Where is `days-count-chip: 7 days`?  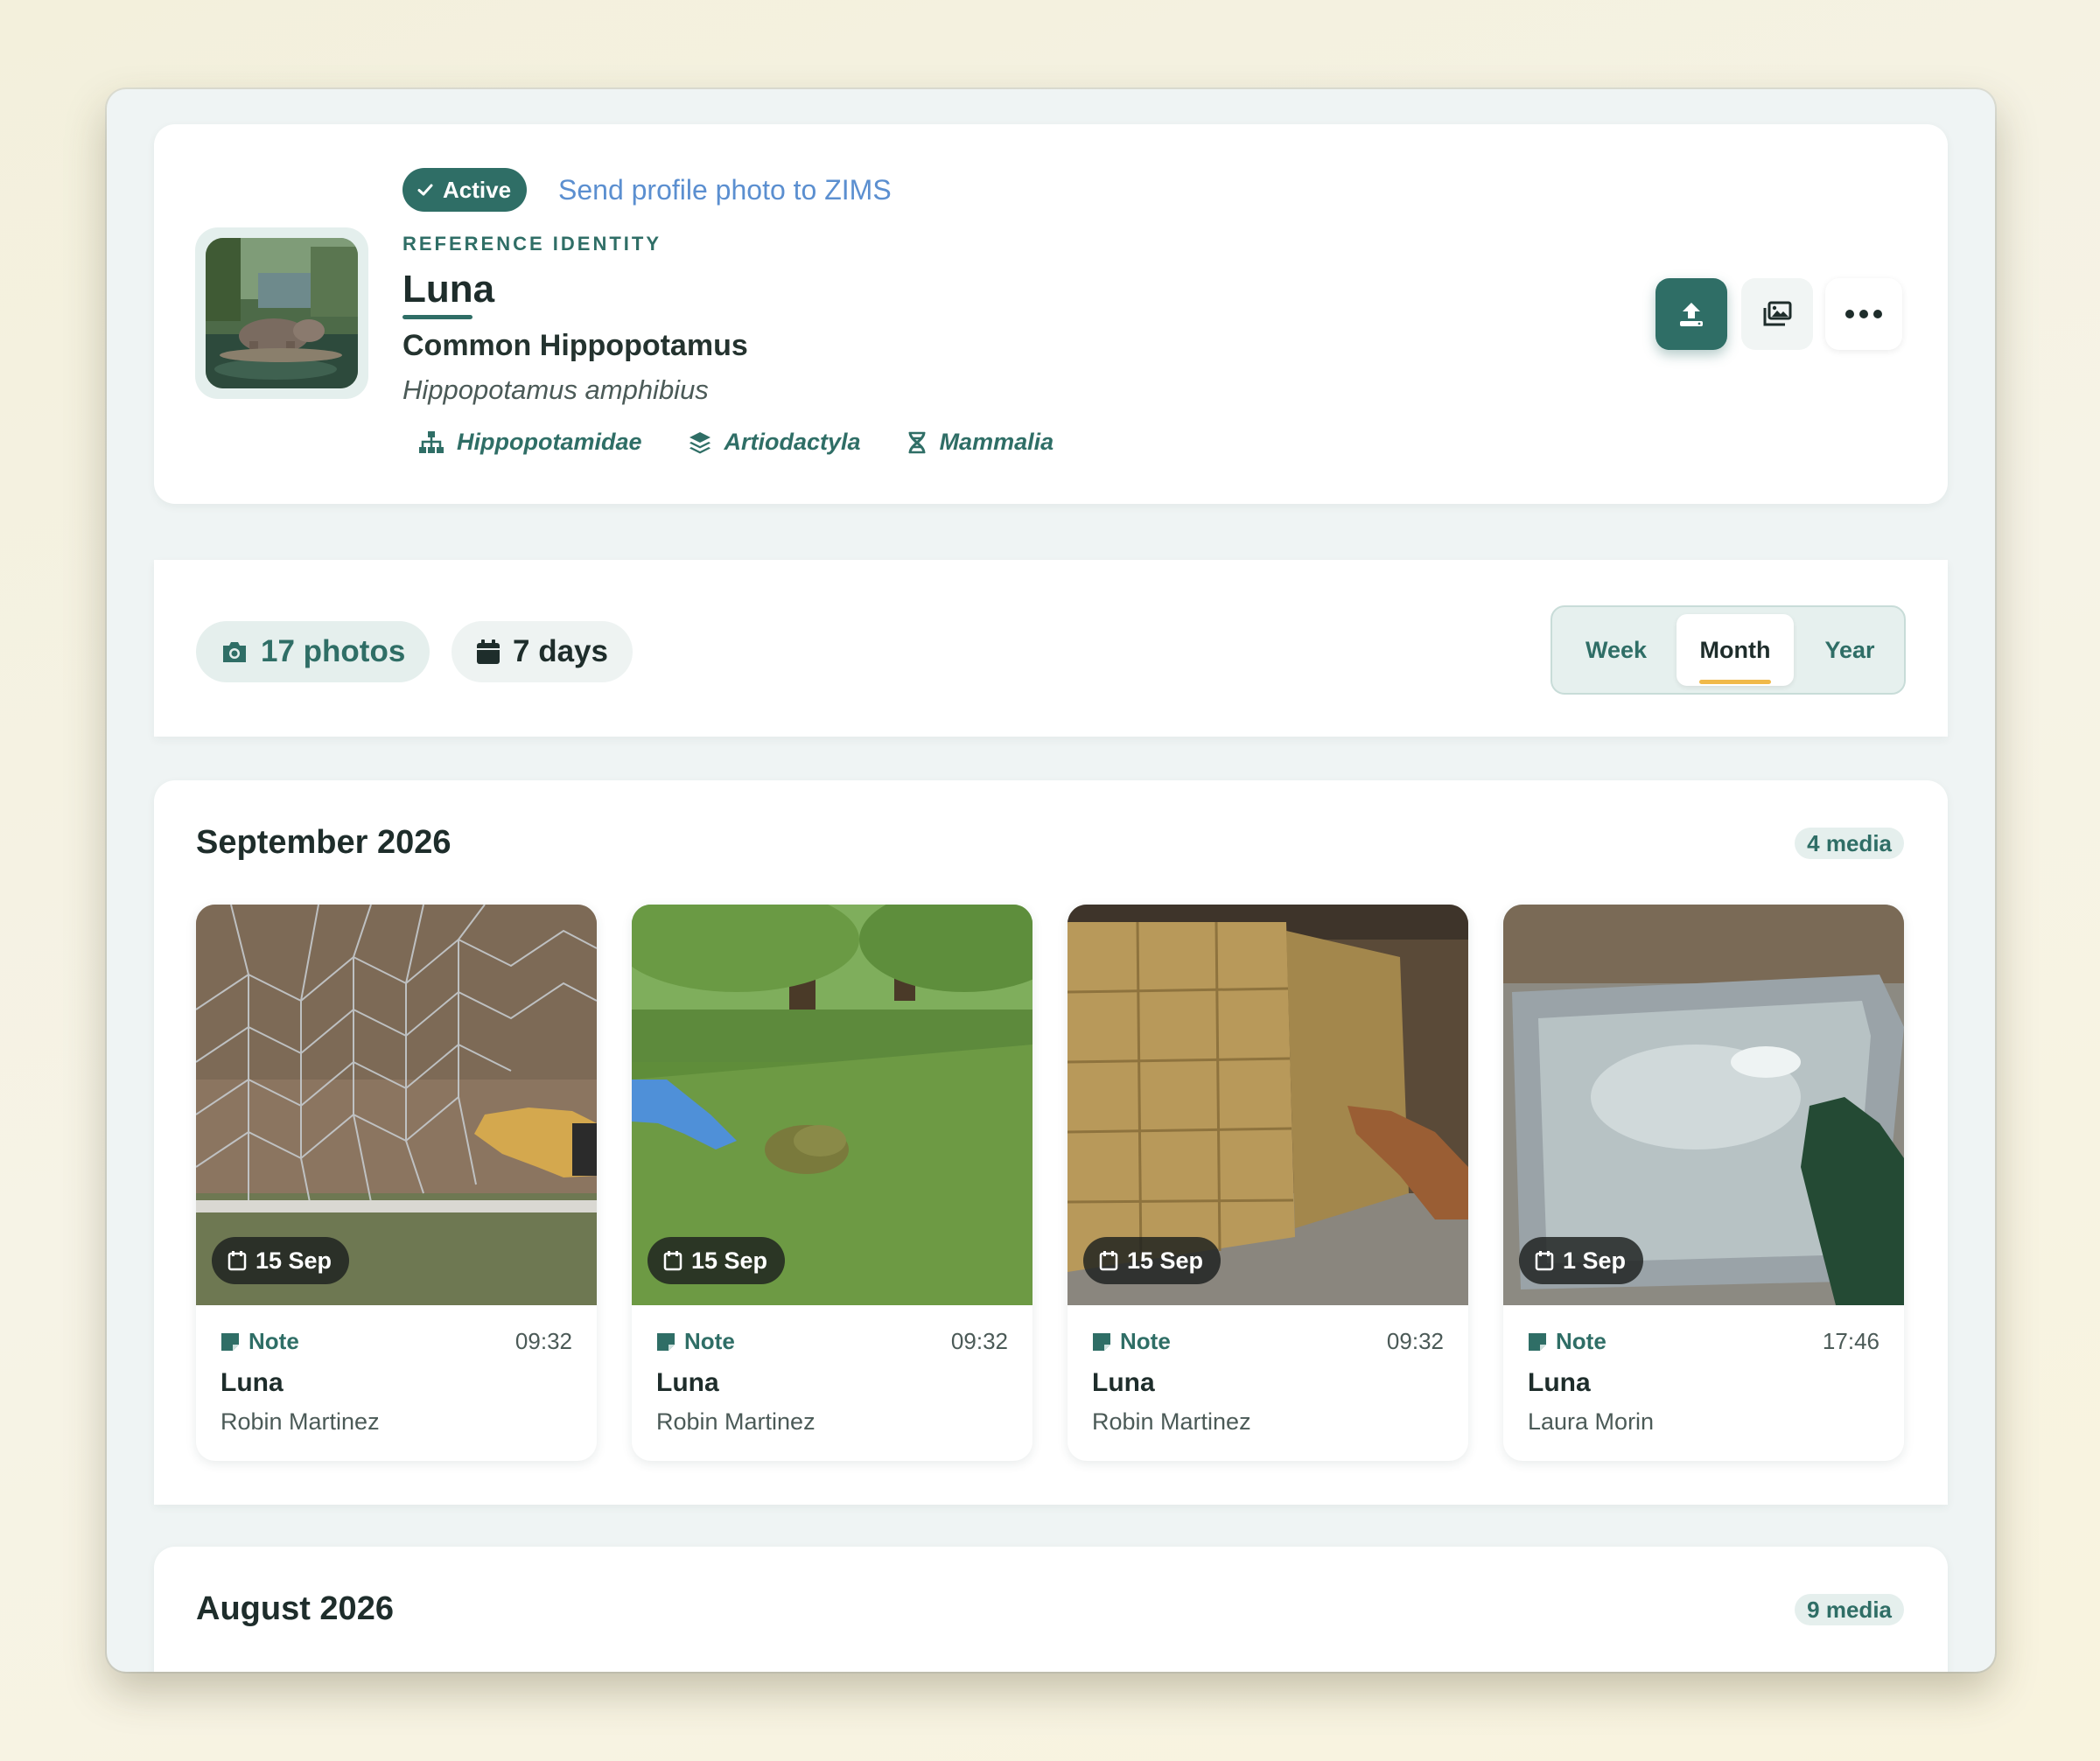
days-count-chip: 7 days is located at coordinates (542, 651).